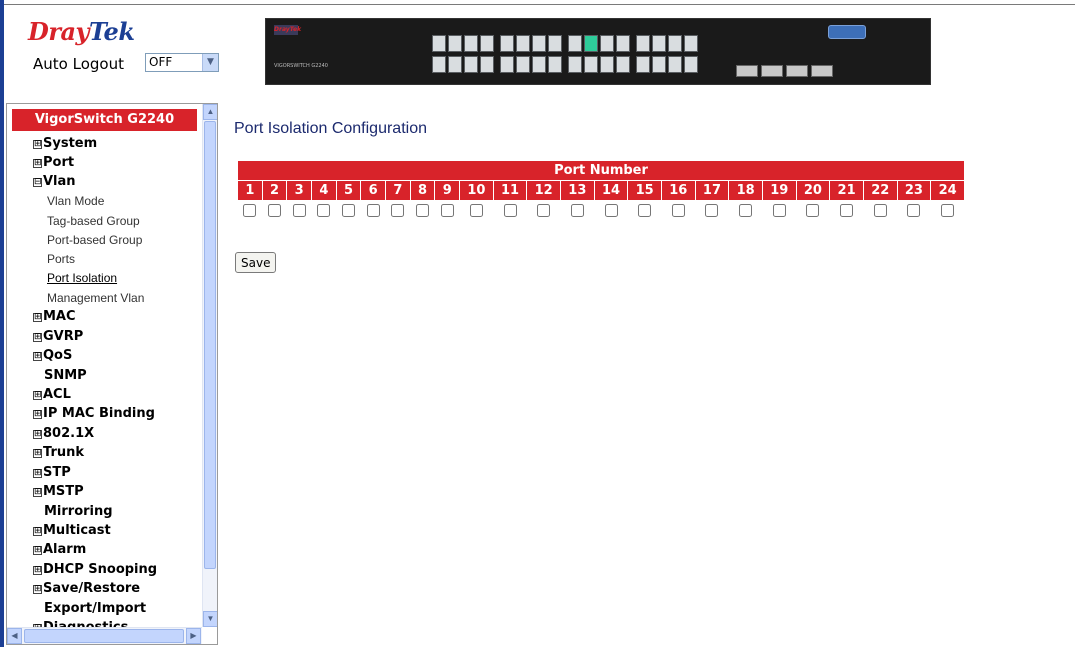  Describe the element at coordinates (52, 394) in the screenshot. I see `nav-item-acl: ⊞ACL` at that location.